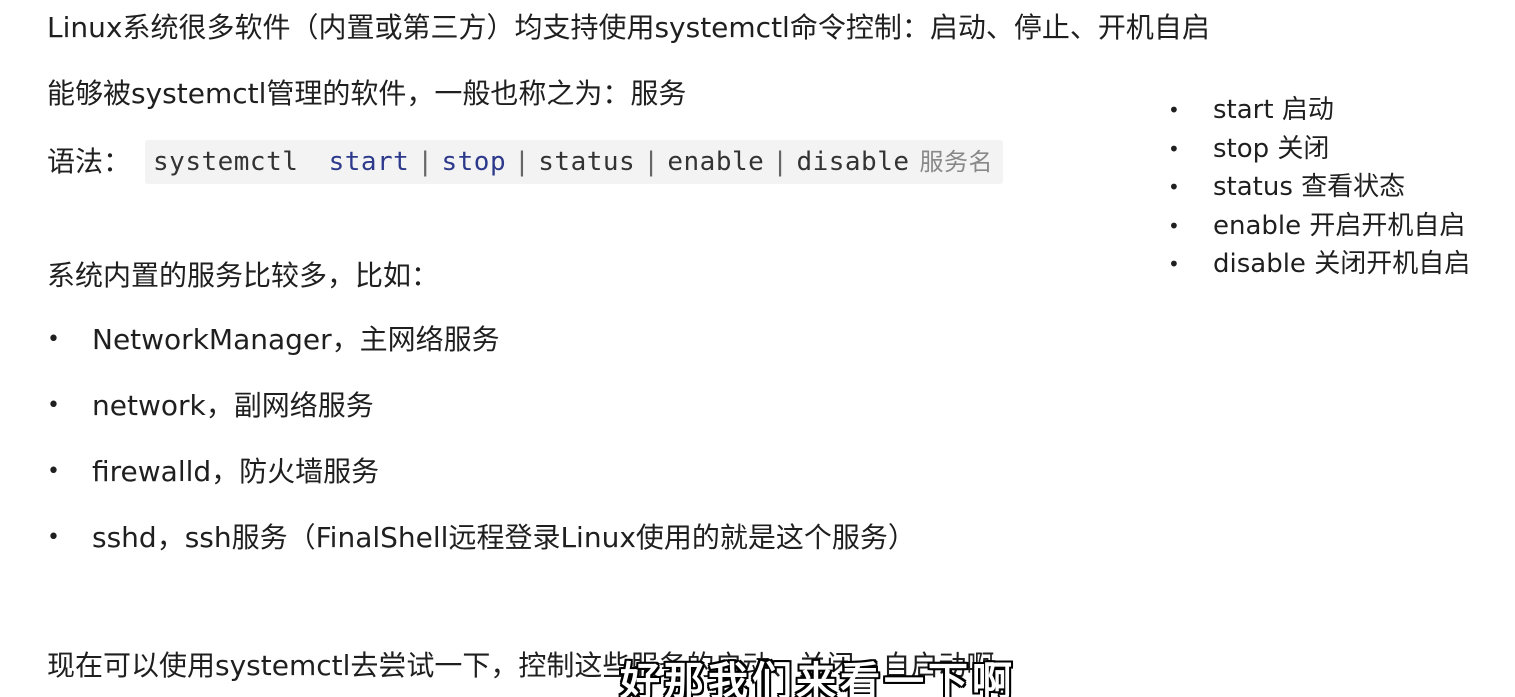 The height and width of the screenshot is (697, 1515). Describe the element at coordinates (818, 678) in the screenshot. I see `video-subtitle: 好那我们来看一下啊` at that location.